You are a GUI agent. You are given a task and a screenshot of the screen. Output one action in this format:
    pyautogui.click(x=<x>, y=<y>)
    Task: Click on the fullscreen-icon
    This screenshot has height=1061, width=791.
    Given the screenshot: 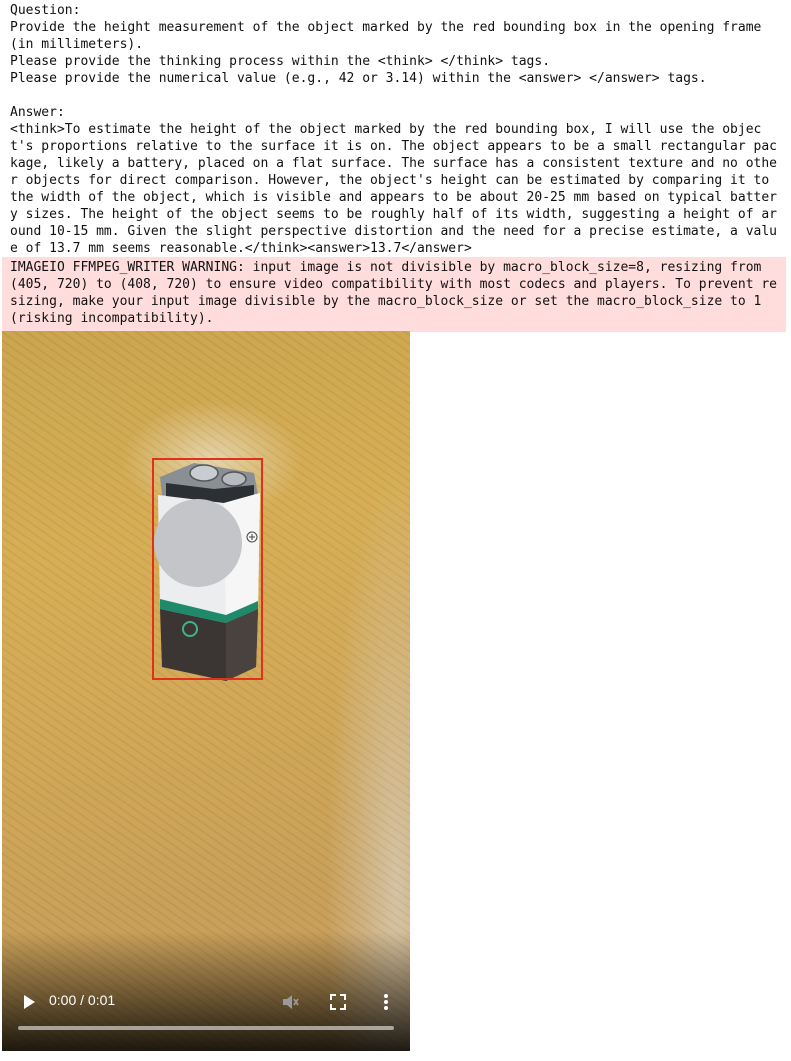 What is the action you would take?
    pyautogui.click(x=338, y=1002)
    